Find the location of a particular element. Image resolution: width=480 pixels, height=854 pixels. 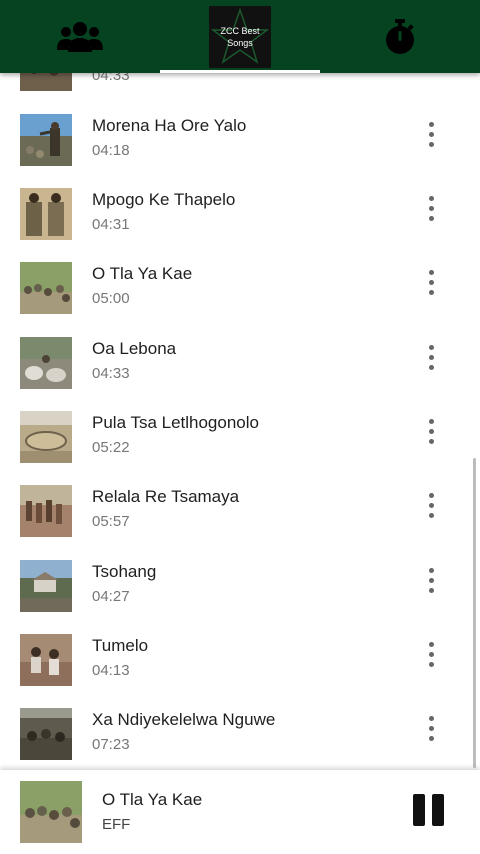

song-title: Oa Lebona is located at coordinates (134, 348).